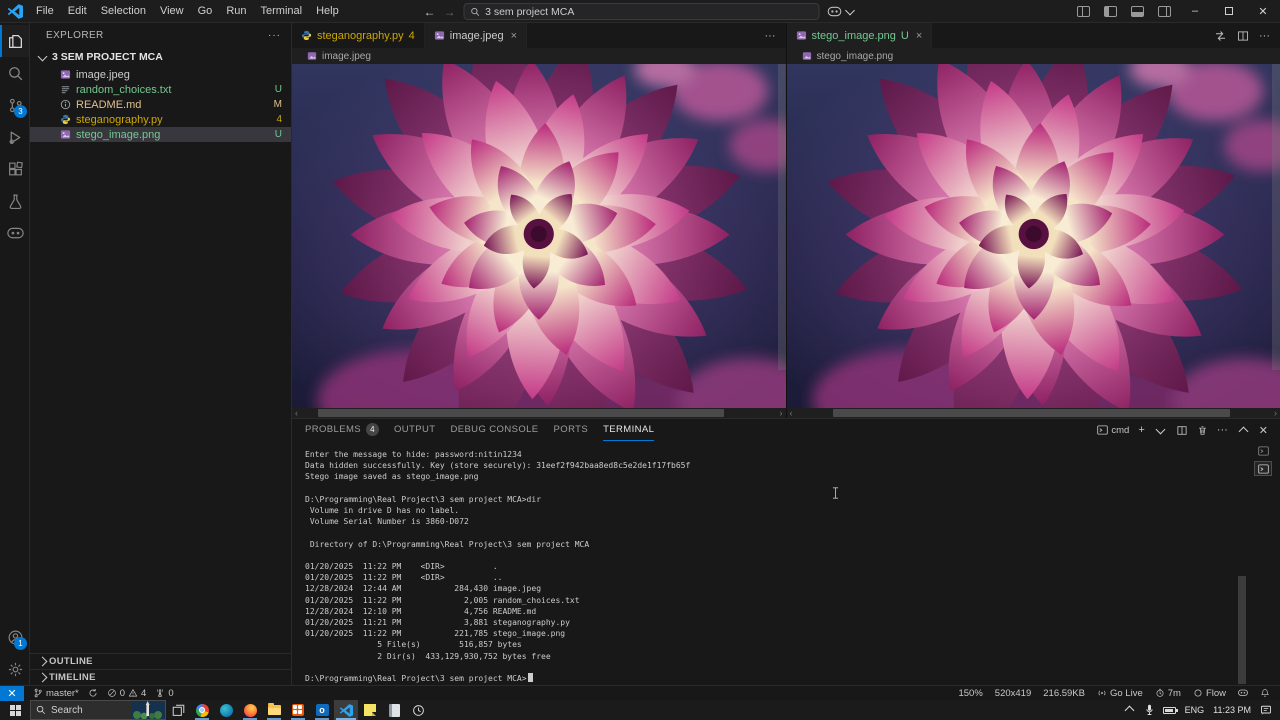  I want to click on open-changes-icon, so click(1220, 36).